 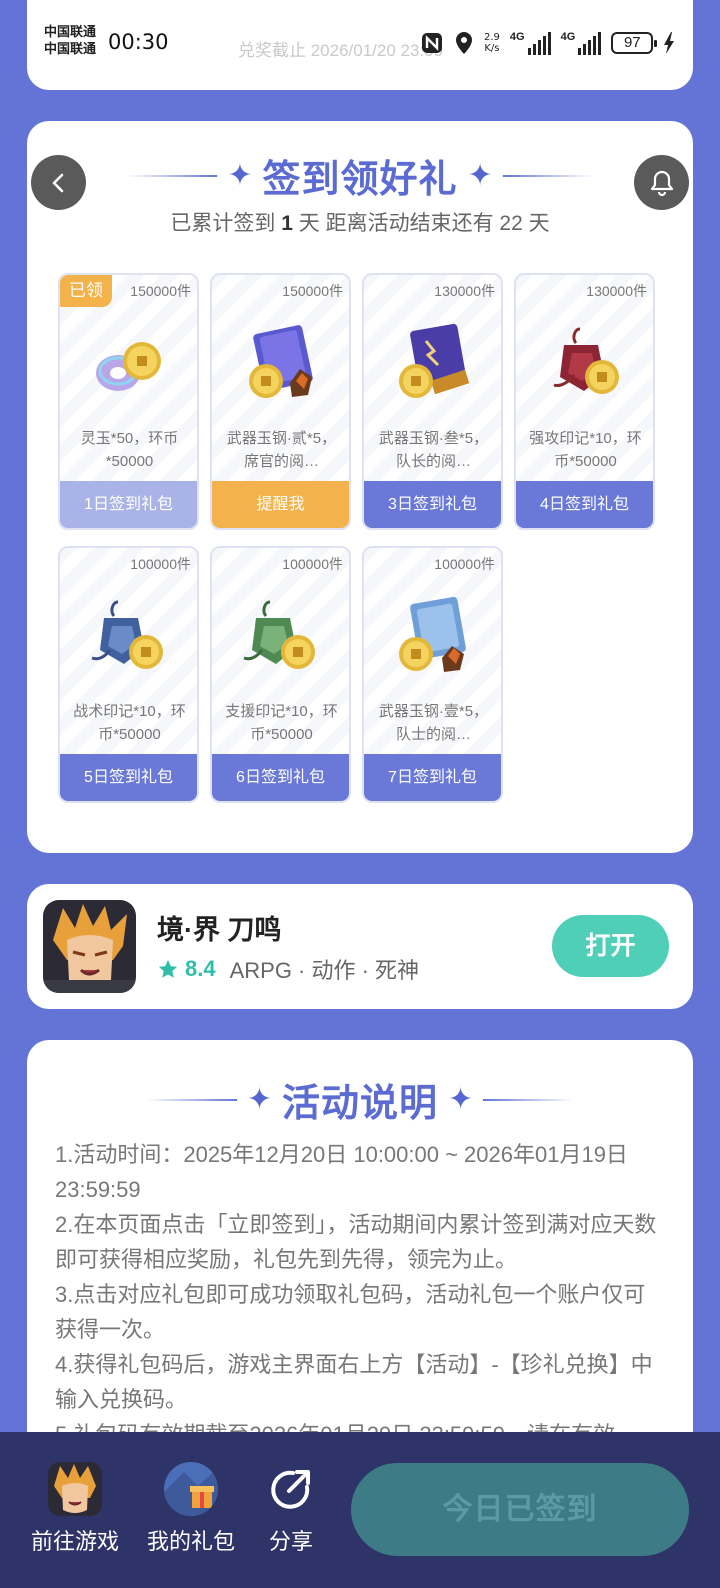 I want to click on clock: 00:30, so click(x=138, y=42).